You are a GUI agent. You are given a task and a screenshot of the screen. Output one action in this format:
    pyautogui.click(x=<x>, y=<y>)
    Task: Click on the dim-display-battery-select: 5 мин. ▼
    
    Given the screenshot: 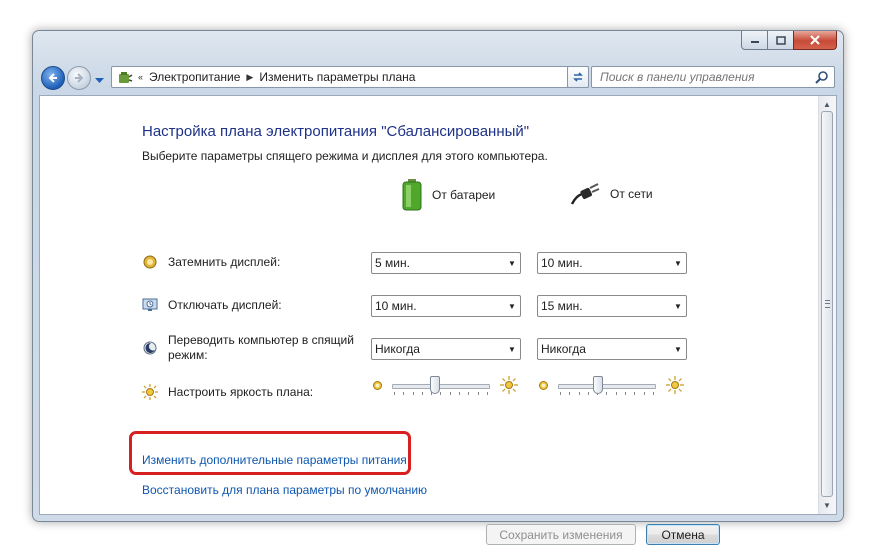 What is the action you would take?
    pyautogui.click(x=446, y=263)
    